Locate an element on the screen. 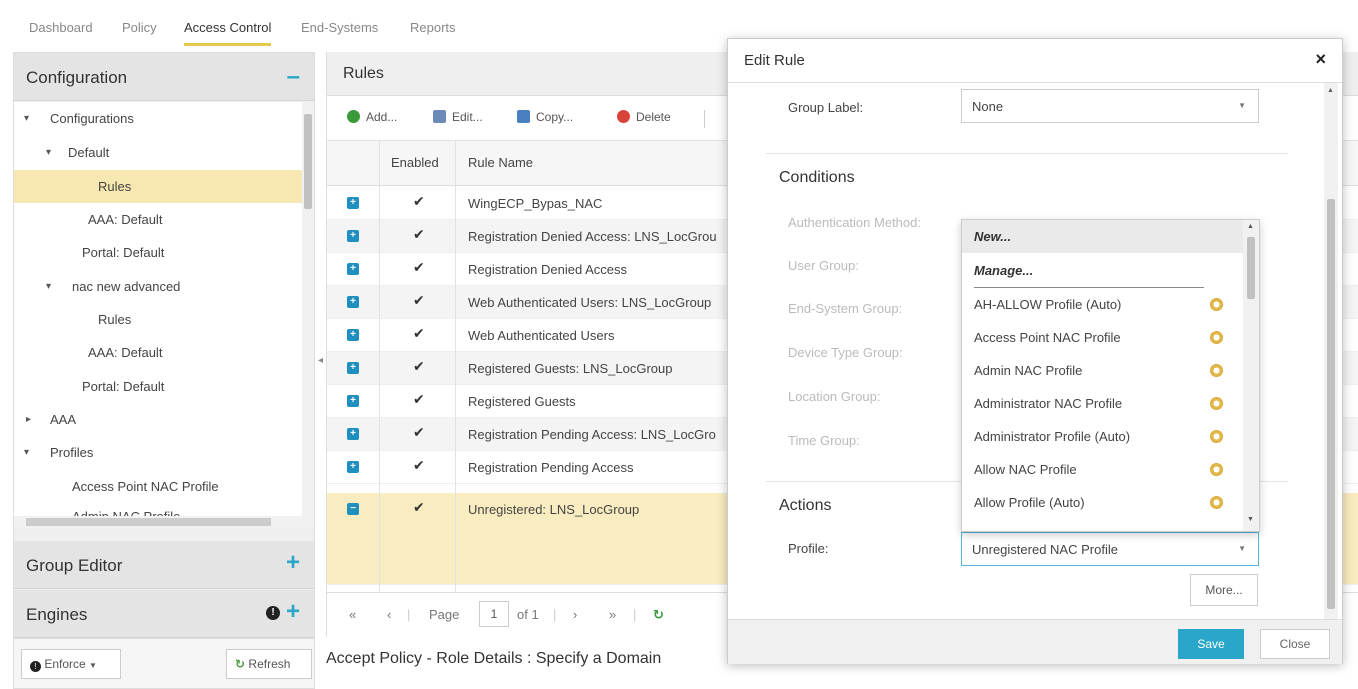  tab-policy: Policy is located at coordinates (139, 27).